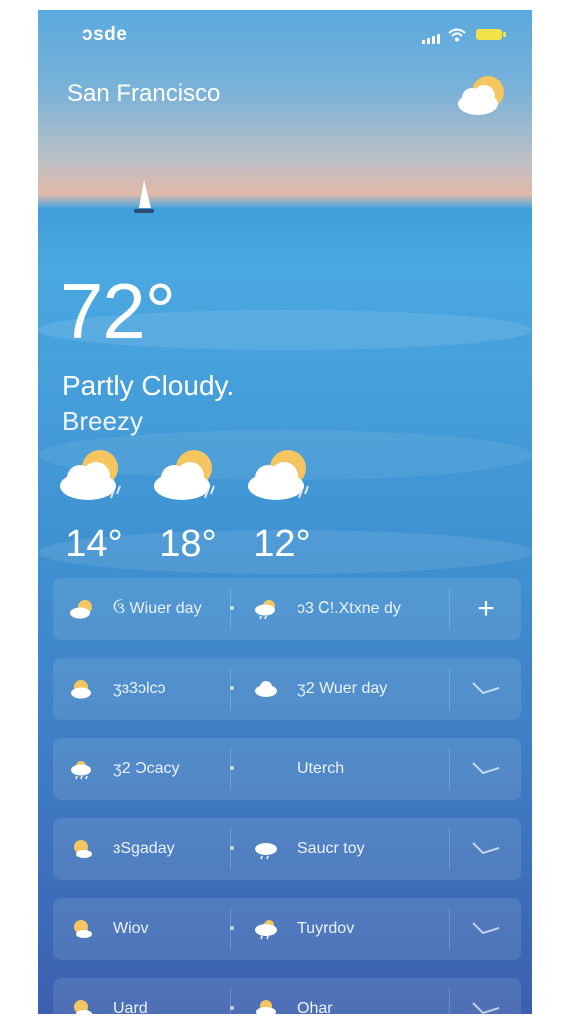 The image size is (572, 1024). What do you see at coordinates (157, 608) in the screenshot?
I see `forecast-left-label: ઉ Wiuer day` at bounding box center [157, 608].